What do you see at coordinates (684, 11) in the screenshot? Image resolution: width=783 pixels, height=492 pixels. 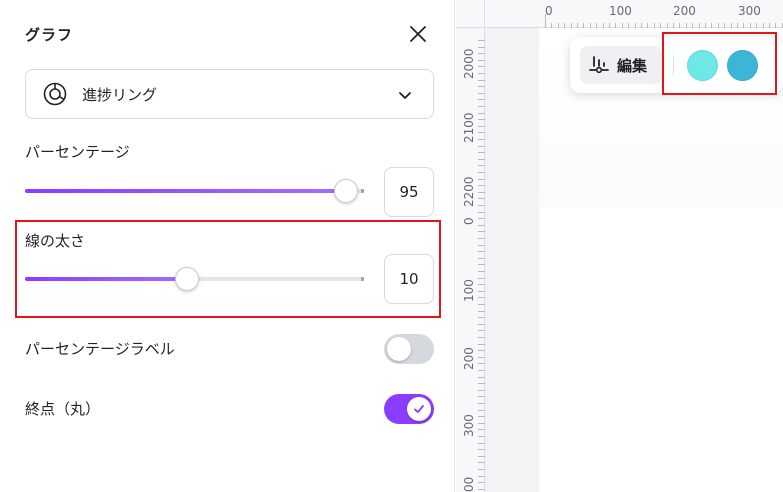 I see `ruler-top-label: 200` at bounding box center [684, 11].